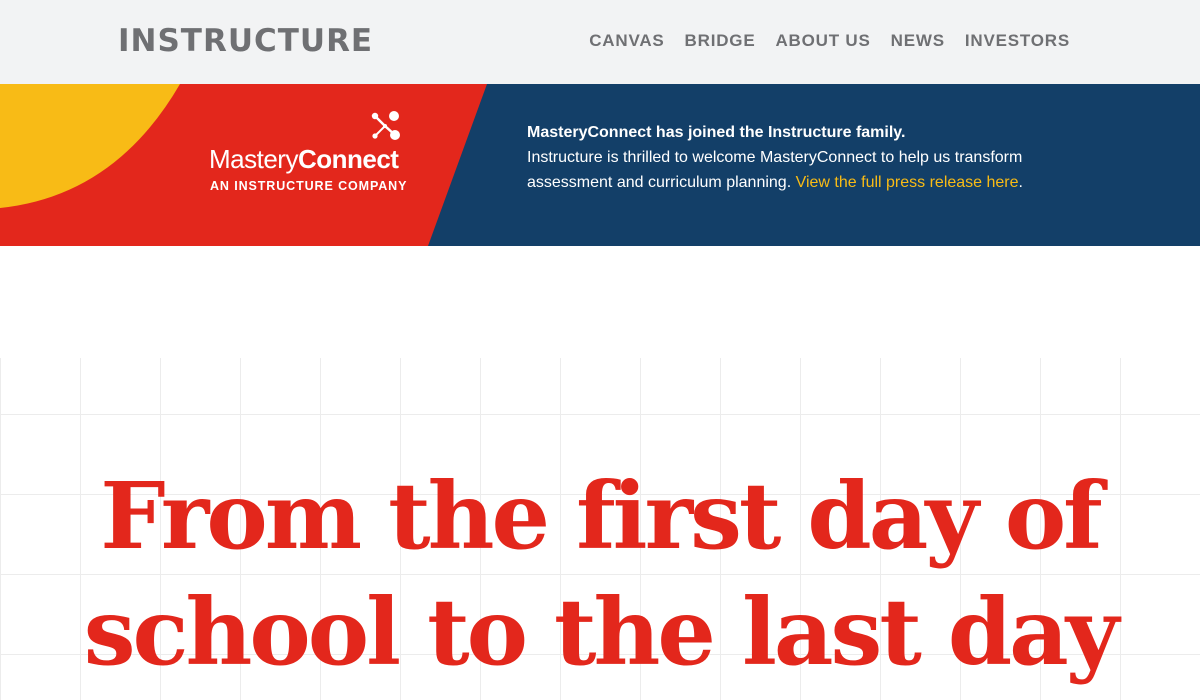 This screenshot has height=700, width=1200. What do you see at coordinates (253, 159) in the screenshot?
I see `wordmark-mastery: Mastery` at bounding box center [253, 159].